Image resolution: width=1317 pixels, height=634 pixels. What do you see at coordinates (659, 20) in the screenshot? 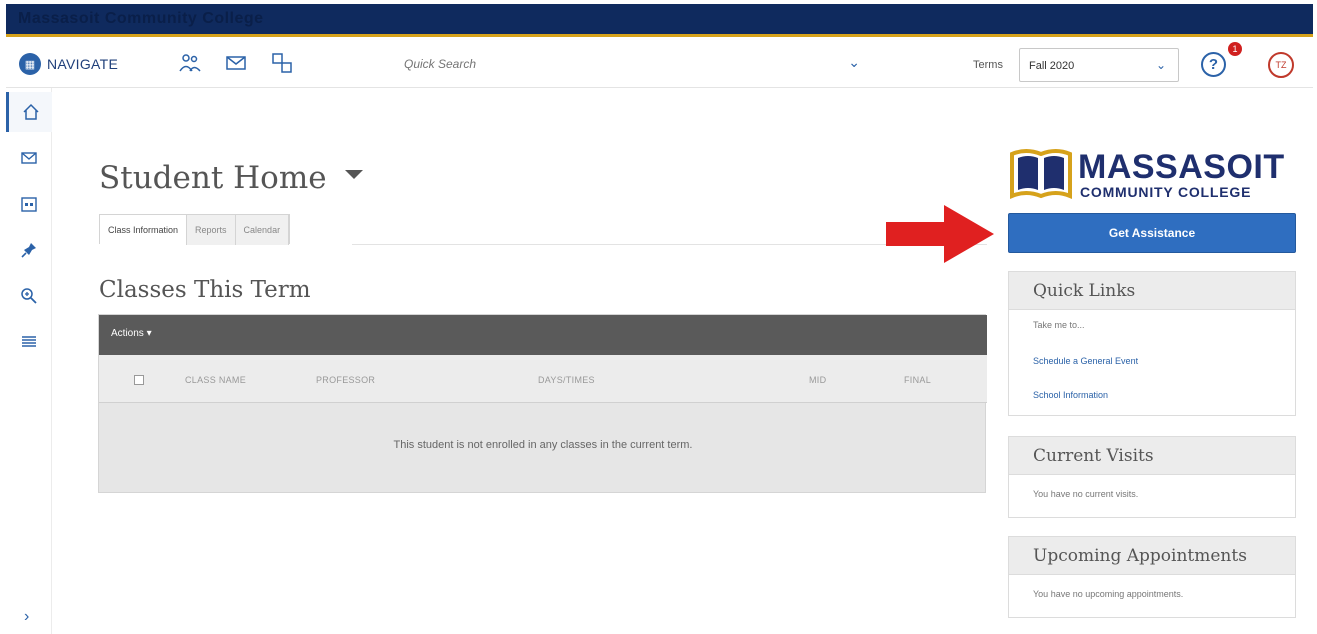
I see `top-banner: Massasoit Community College` at bounding box center [659, 20].